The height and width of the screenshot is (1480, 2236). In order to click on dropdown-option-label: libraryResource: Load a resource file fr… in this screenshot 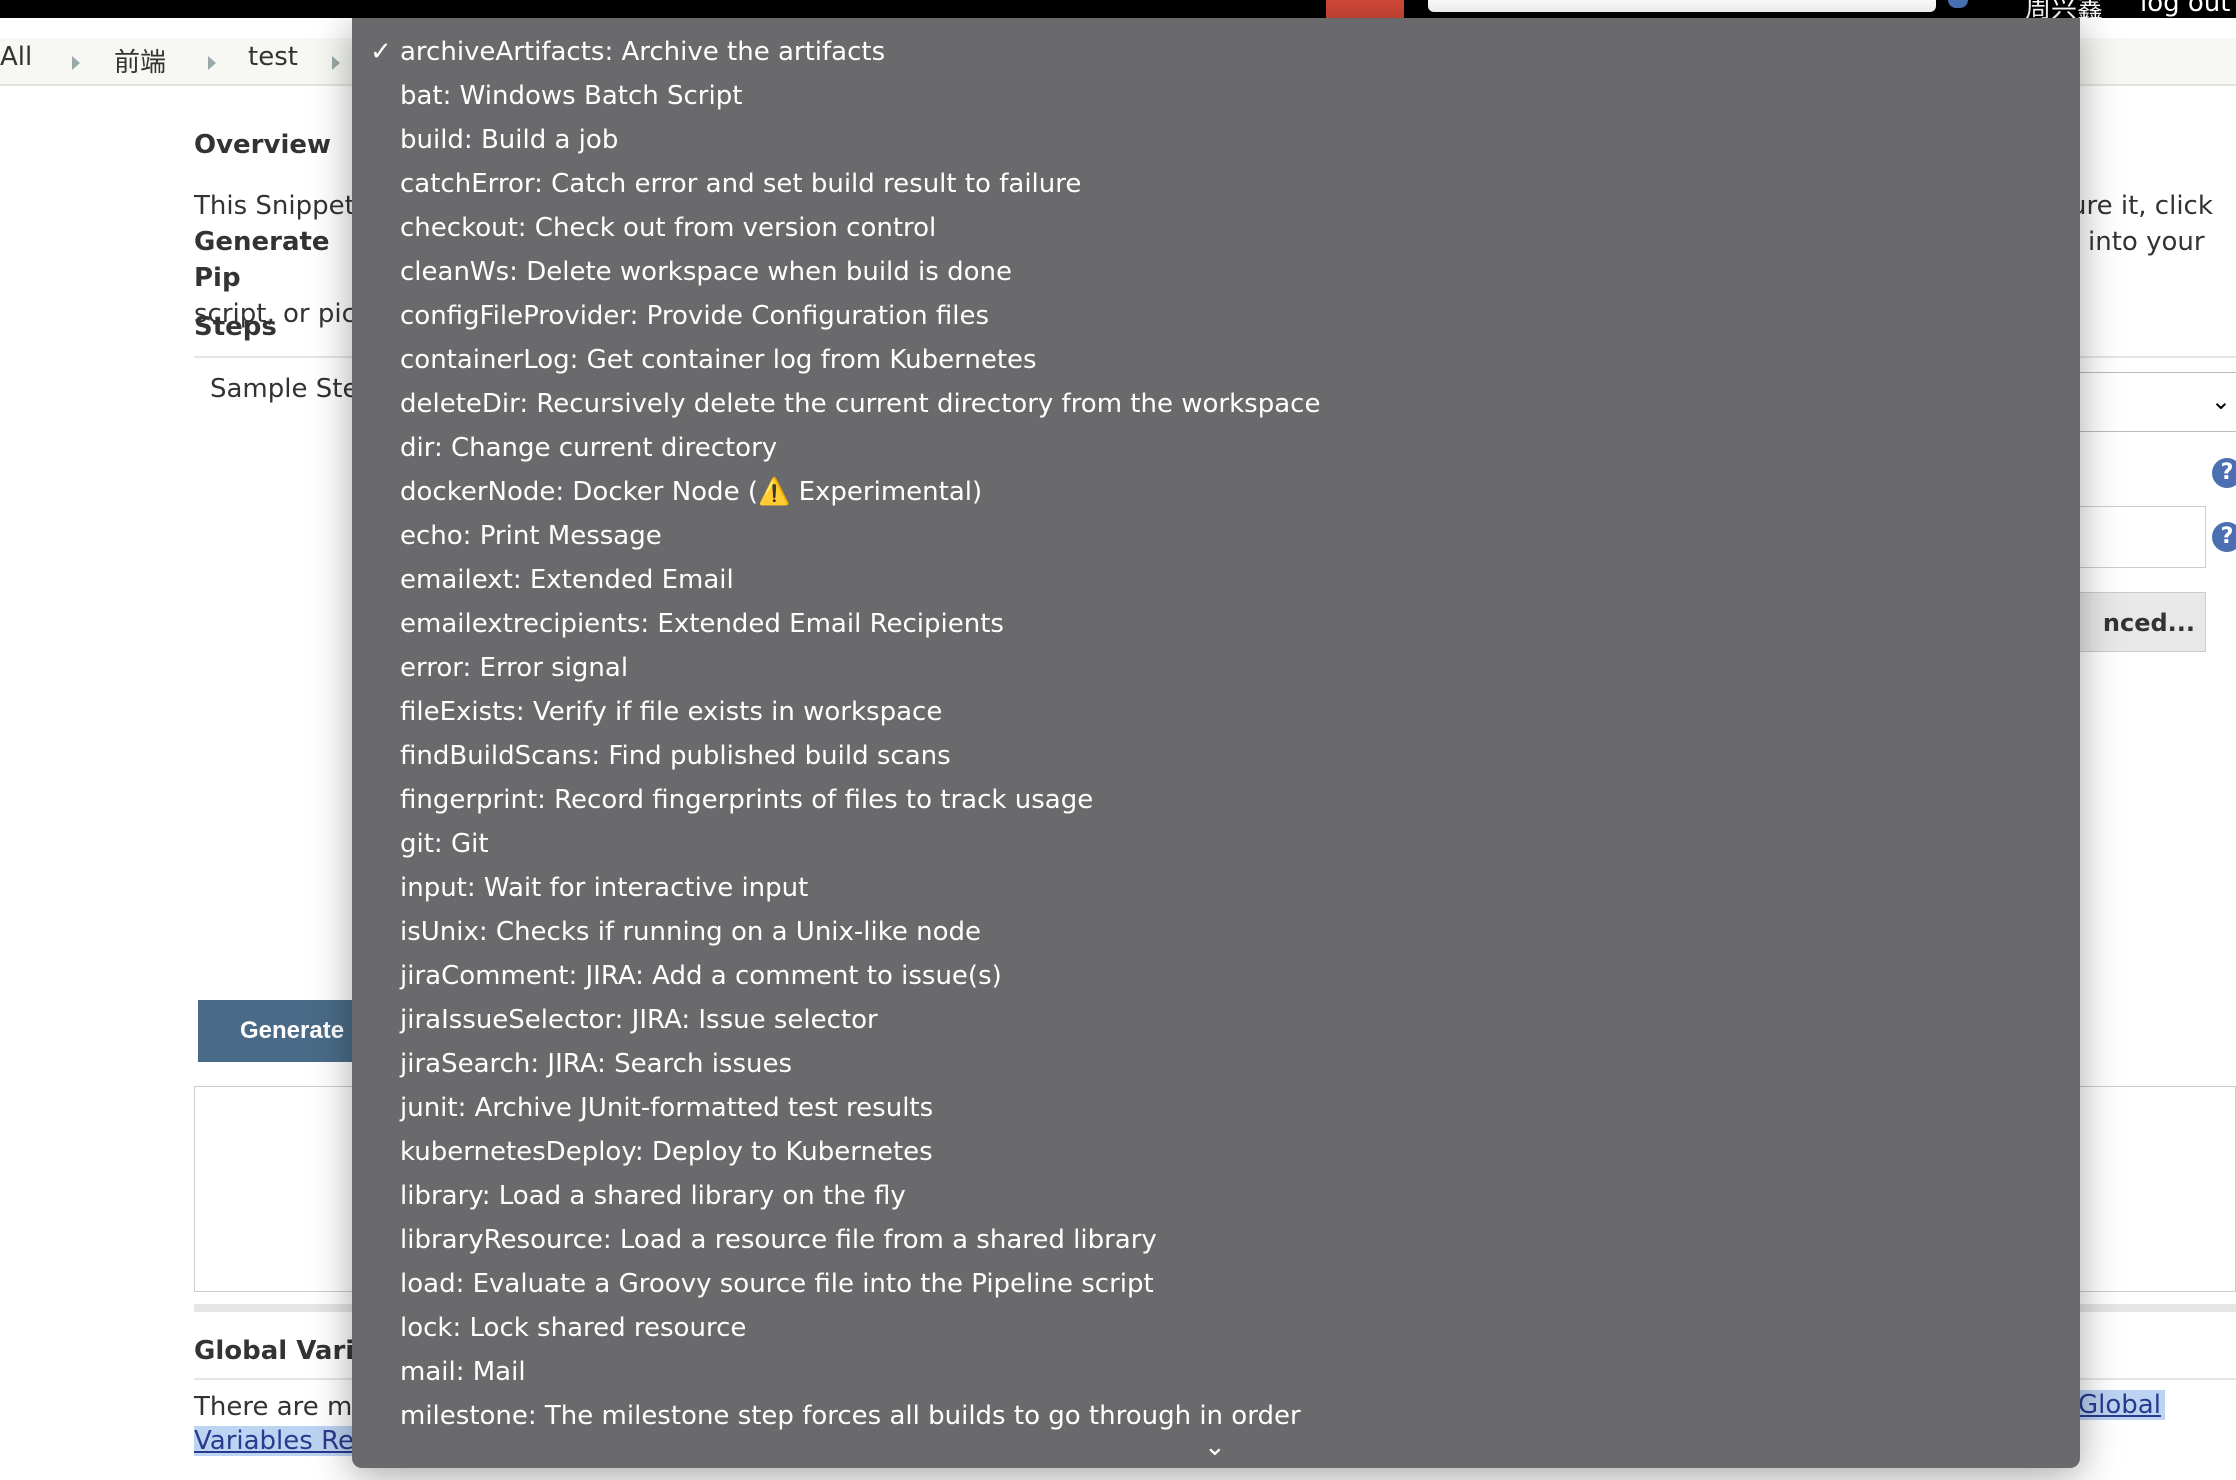, I will do `click(778, 1240)`.